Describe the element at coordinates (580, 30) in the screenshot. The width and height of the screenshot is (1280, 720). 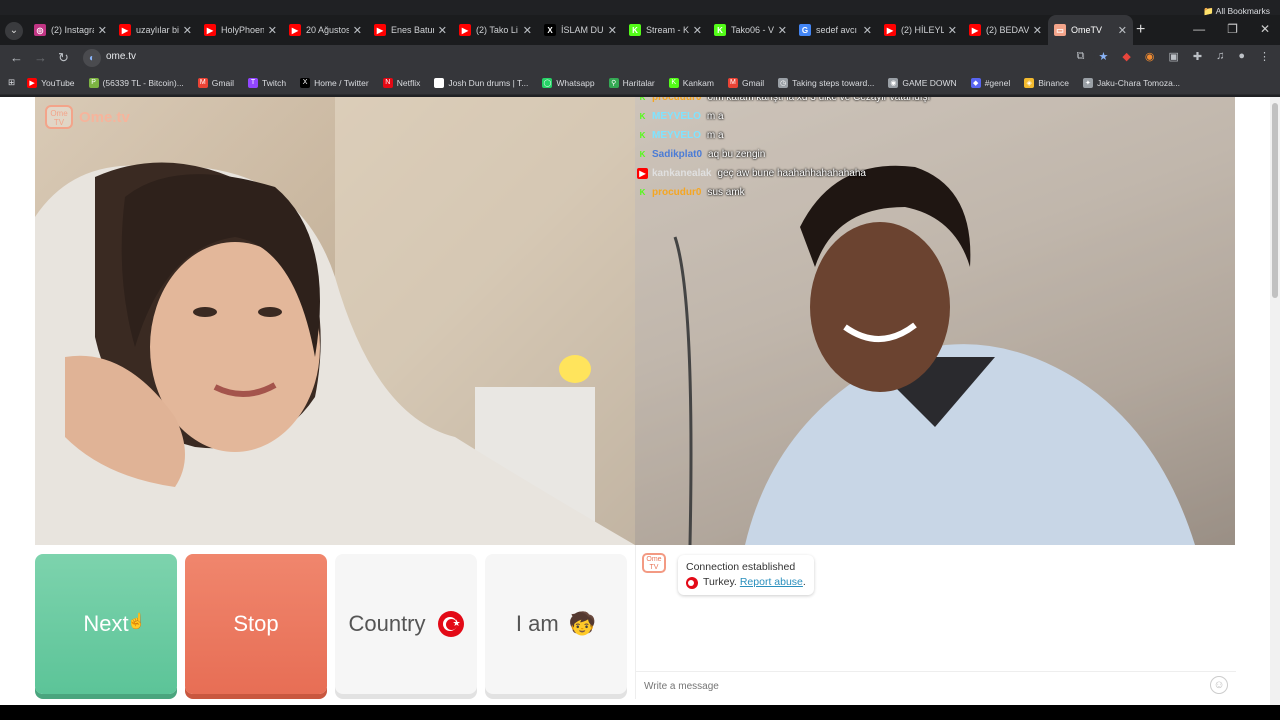
I see `browser-tab: X İSLAM DU ✕` at that location.